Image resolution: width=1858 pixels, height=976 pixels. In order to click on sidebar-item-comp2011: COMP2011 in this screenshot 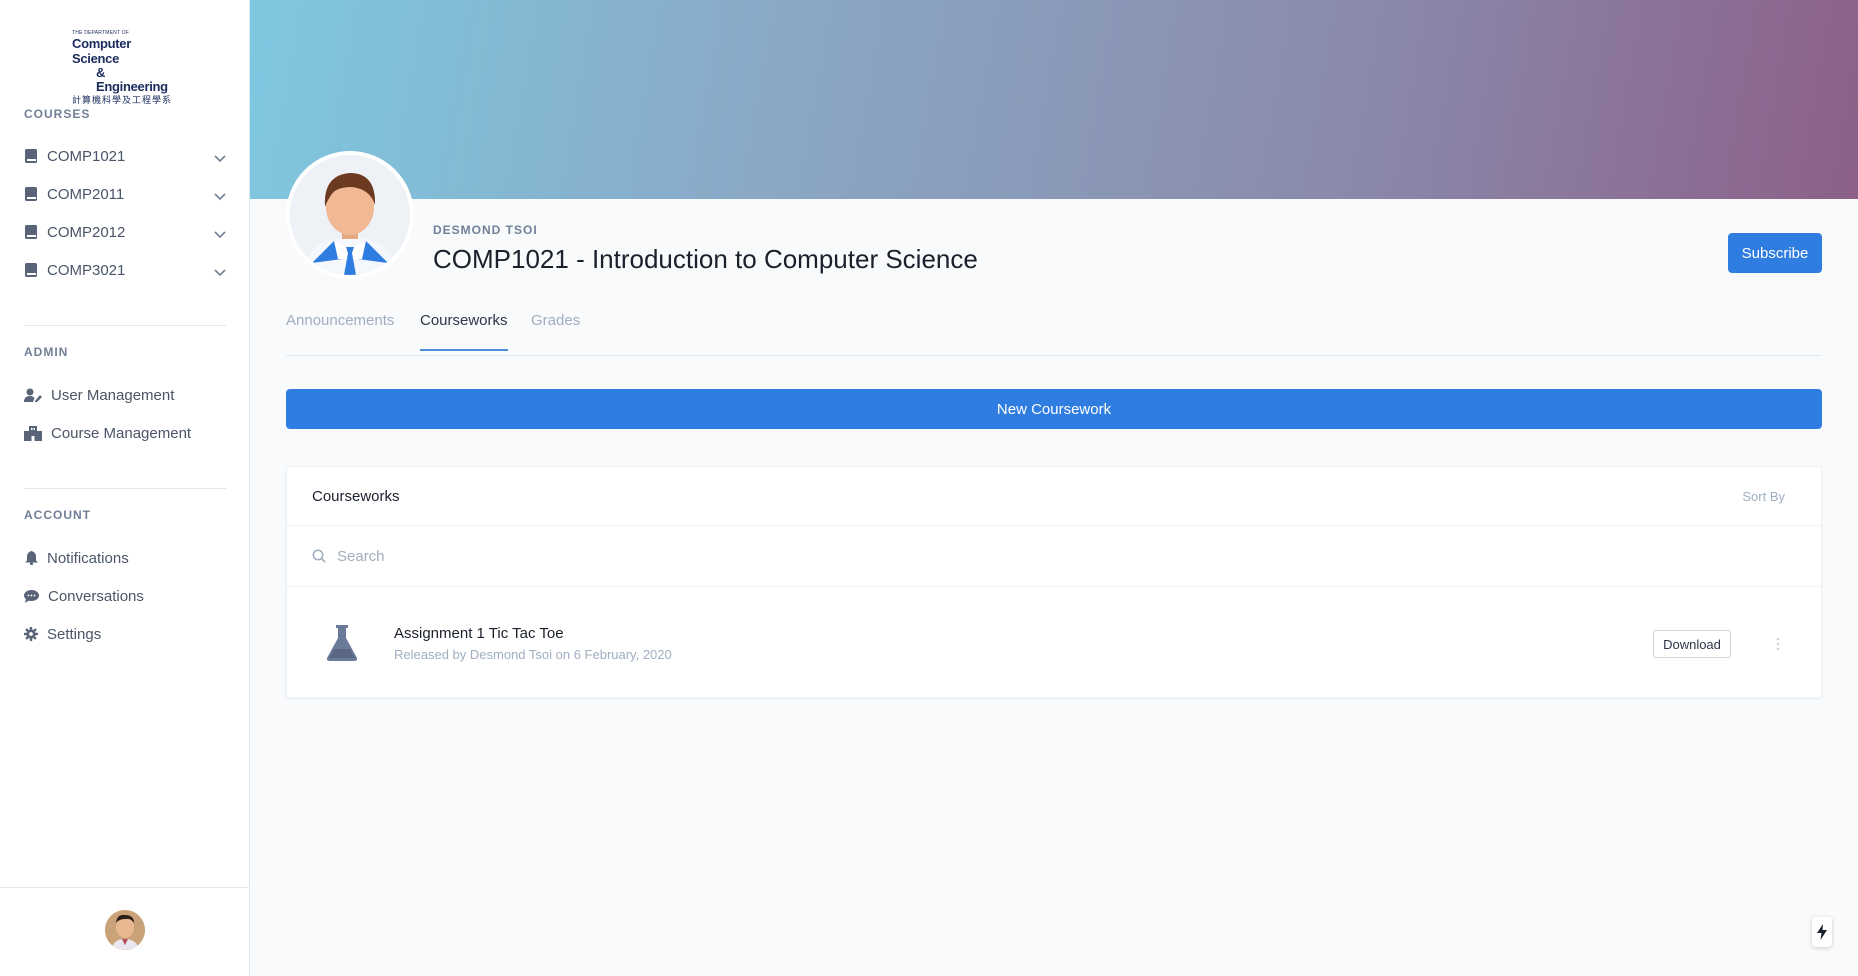, I will do `click(125, 194)`.